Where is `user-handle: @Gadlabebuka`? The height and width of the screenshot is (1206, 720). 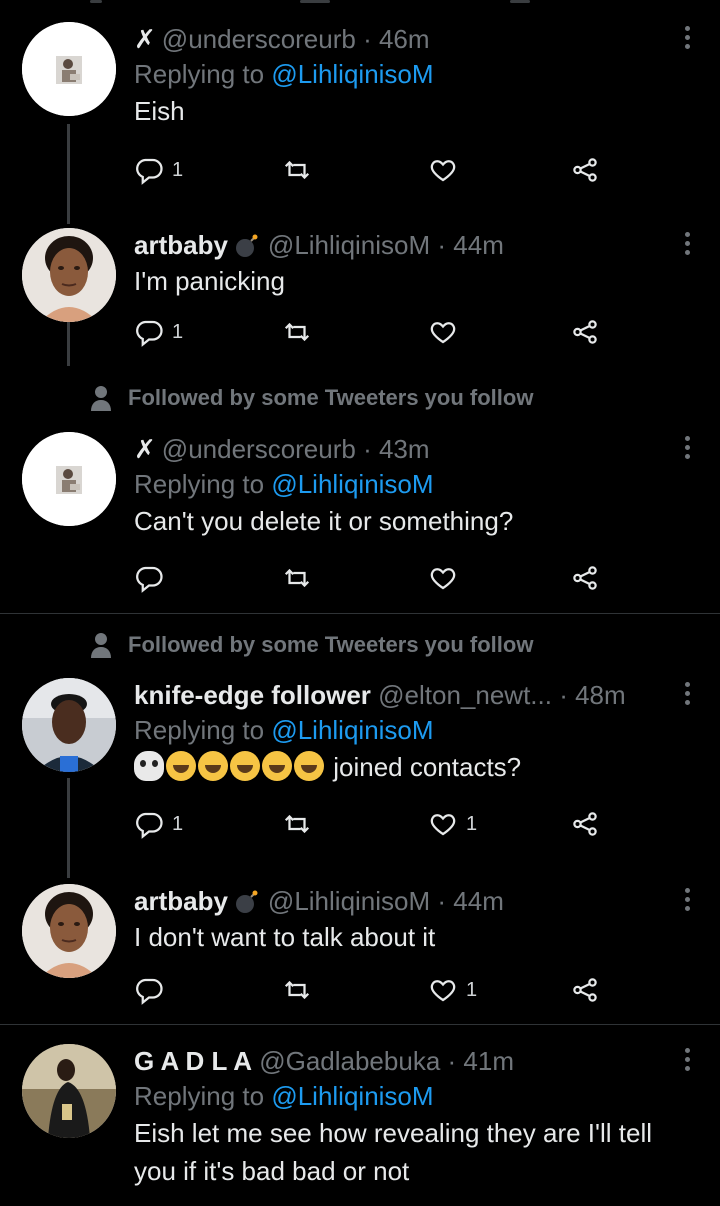 user-handle: @Gadlabebuka is located at coordinates (349, 1061).